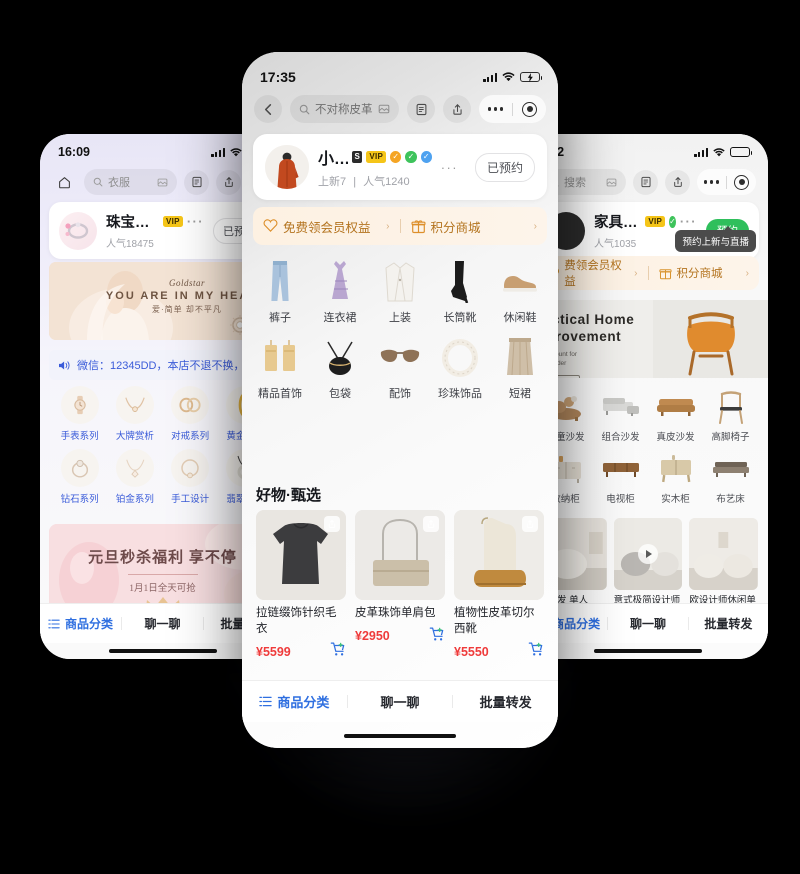 The height and width of the screenshot is (874, 800). Describe the element at coordinates (162, 623) in the screenshot. I see `left-tab-chat: 聊一聊` at that location.